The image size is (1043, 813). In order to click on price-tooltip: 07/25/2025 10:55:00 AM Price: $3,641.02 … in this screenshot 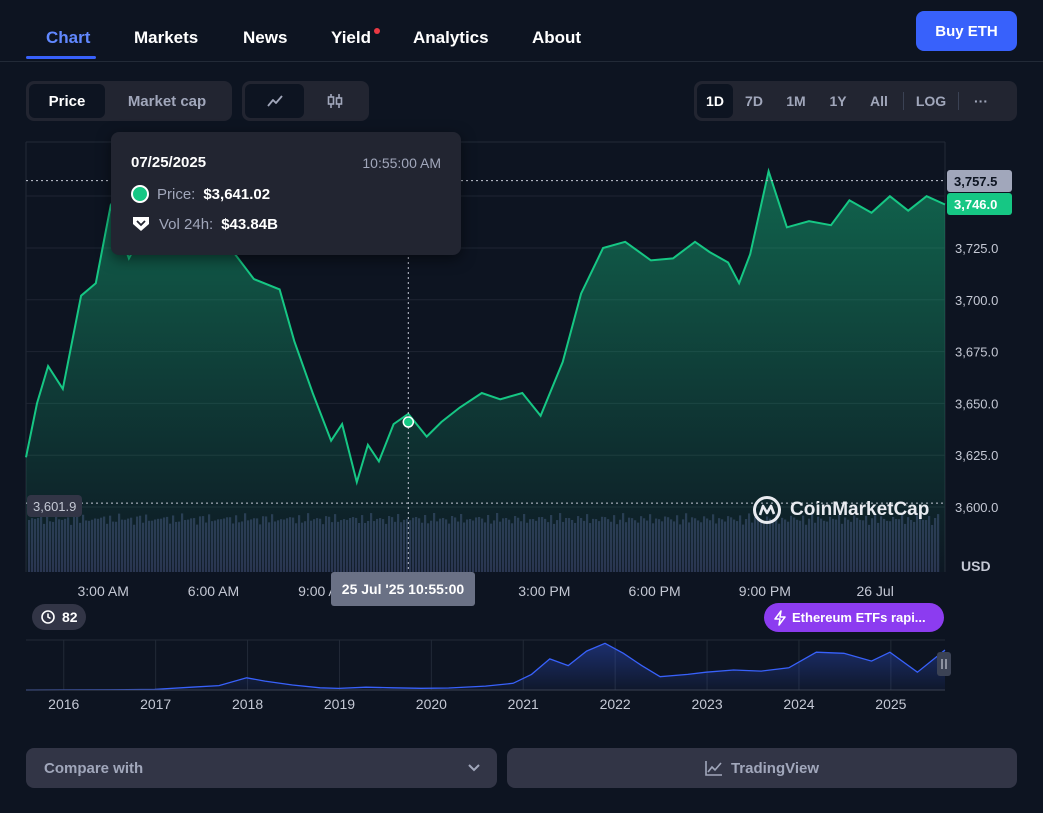, I will do `click(286, 193)`.